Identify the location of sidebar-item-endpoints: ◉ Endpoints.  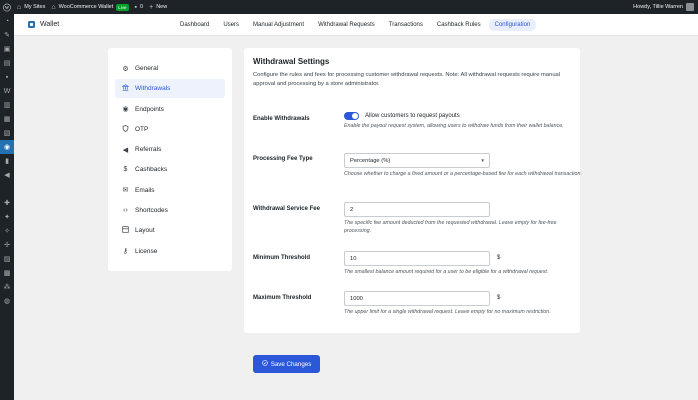
(170, 109).